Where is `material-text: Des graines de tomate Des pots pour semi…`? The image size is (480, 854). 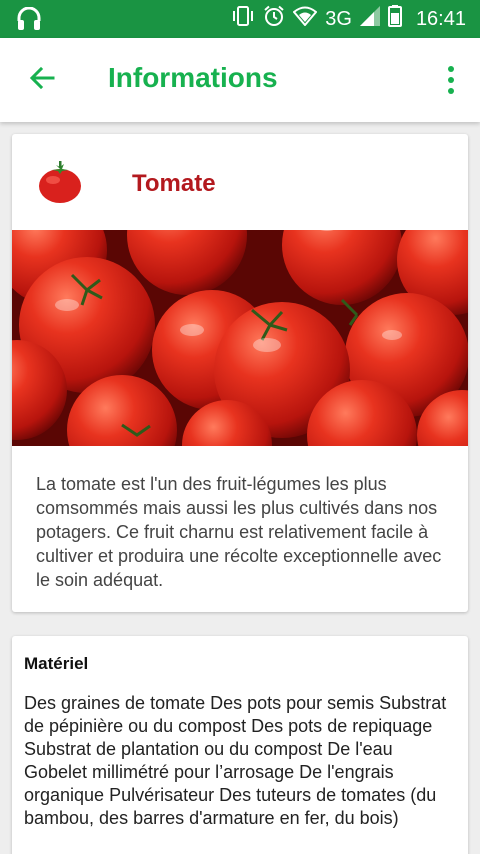
material-text: Des graines de tomate Des pots pour semi… is located at coordinates (235, 760).